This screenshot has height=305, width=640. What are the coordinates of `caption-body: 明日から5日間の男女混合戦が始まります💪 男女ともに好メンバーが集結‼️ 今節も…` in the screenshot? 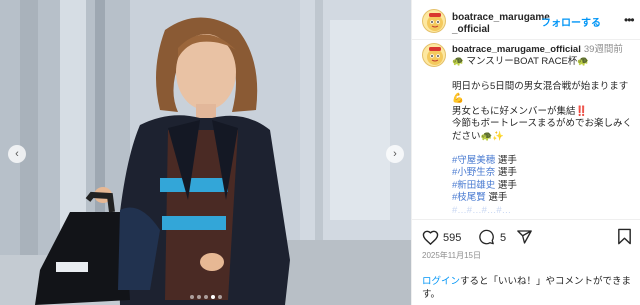 It's located at (544, 149).